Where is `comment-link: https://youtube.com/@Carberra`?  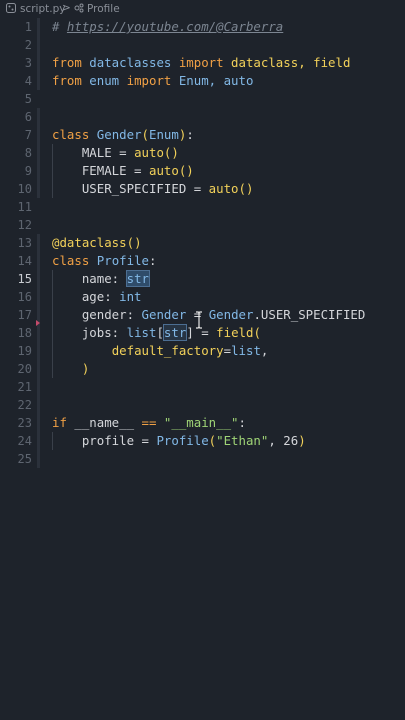
comment-link: https://youtube.com/@Carberra is located at coordinates (175, 26).